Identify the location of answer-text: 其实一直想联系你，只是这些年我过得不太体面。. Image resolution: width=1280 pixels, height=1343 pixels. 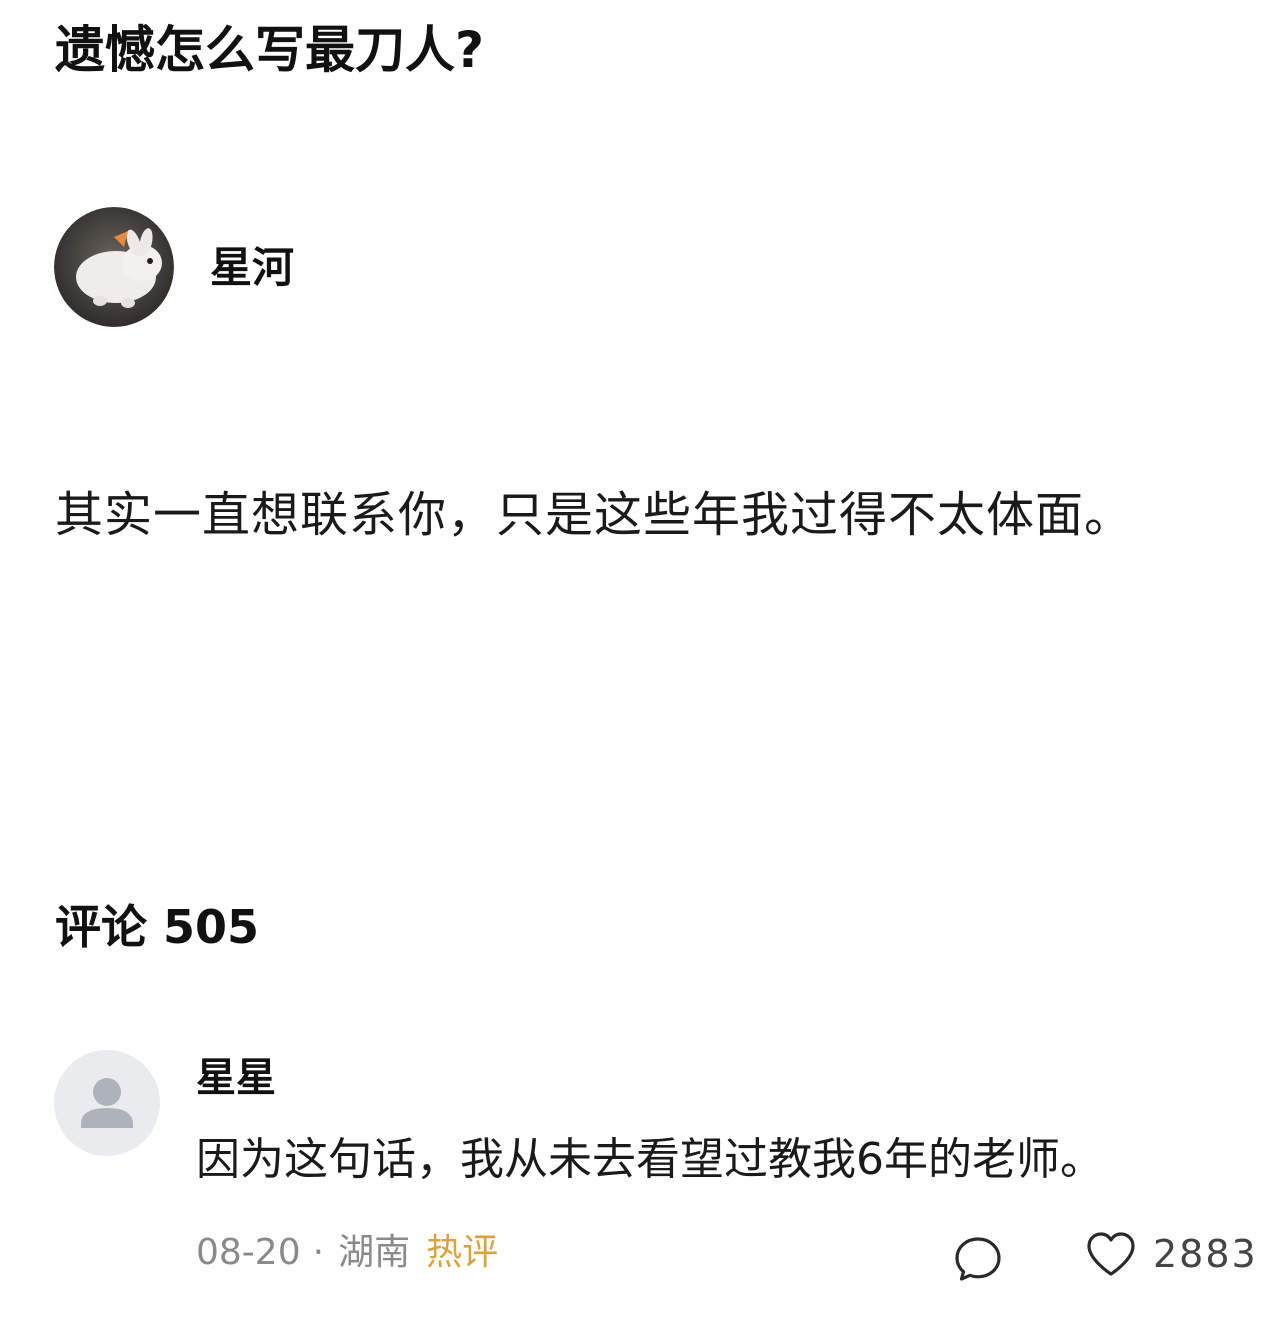
(594, 515).